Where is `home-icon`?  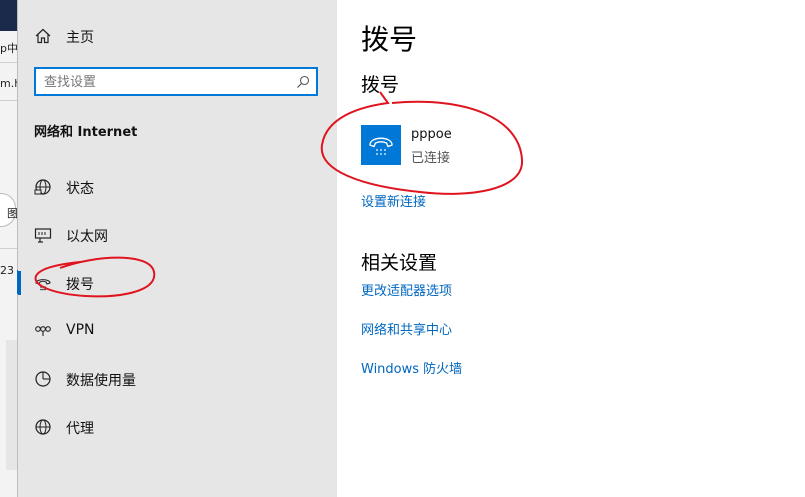 home-icon is located at coordinates (43, 36).